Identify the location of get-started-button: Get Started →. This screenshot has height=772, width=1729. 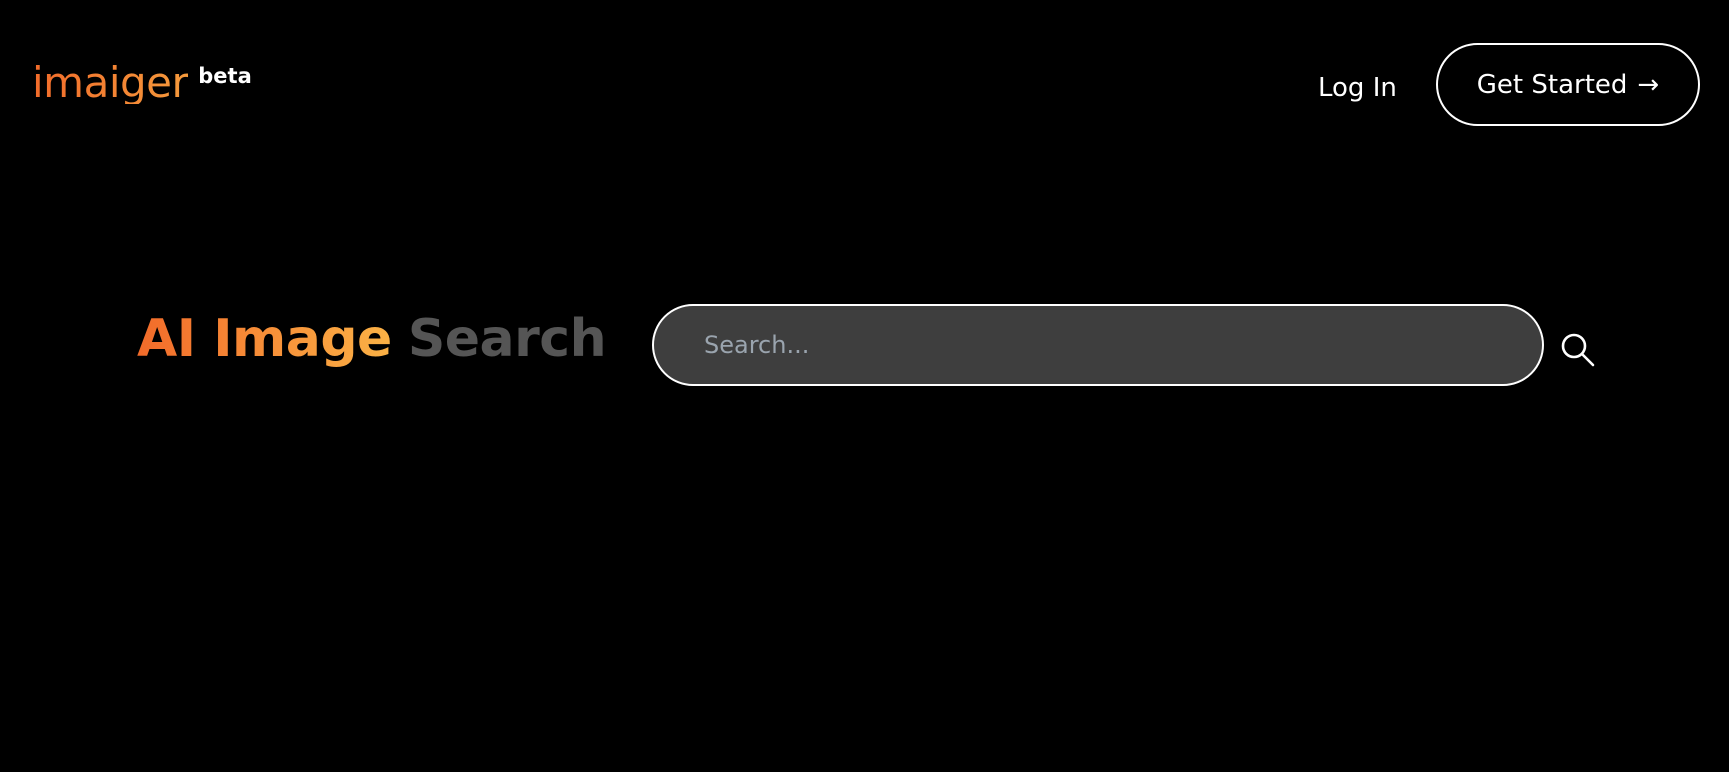
(1568, 84).